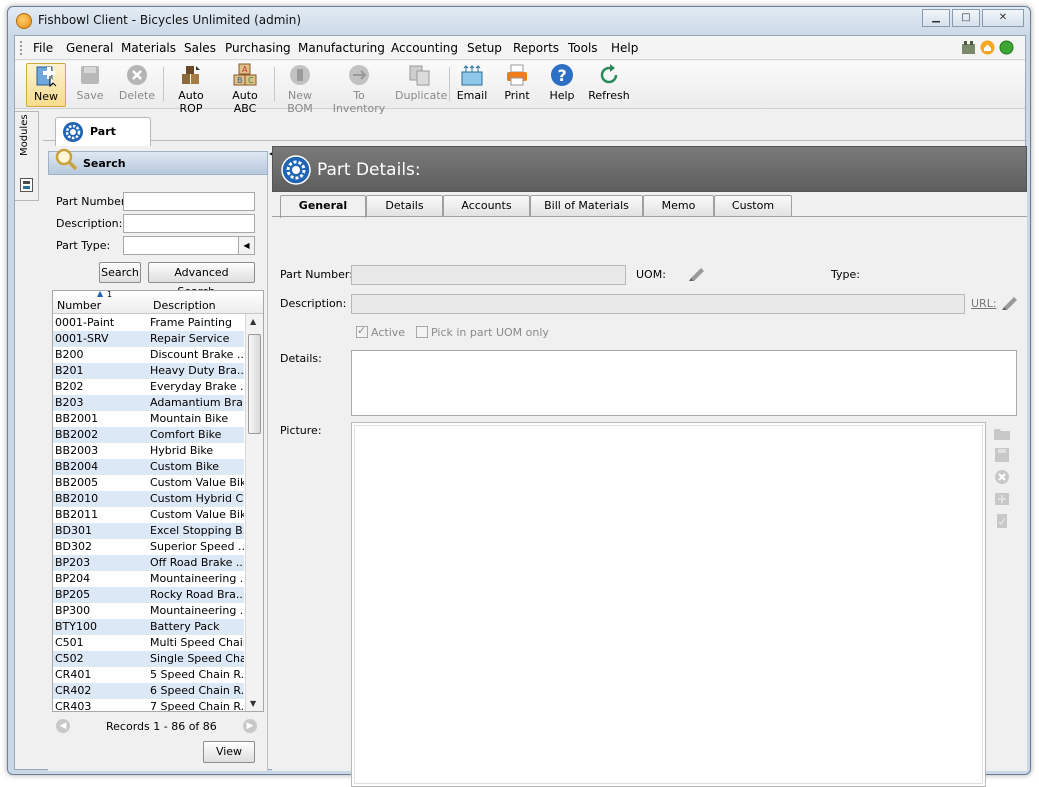  I want to click on list-item: BB2004 Custom Bike, so click(148, 467).